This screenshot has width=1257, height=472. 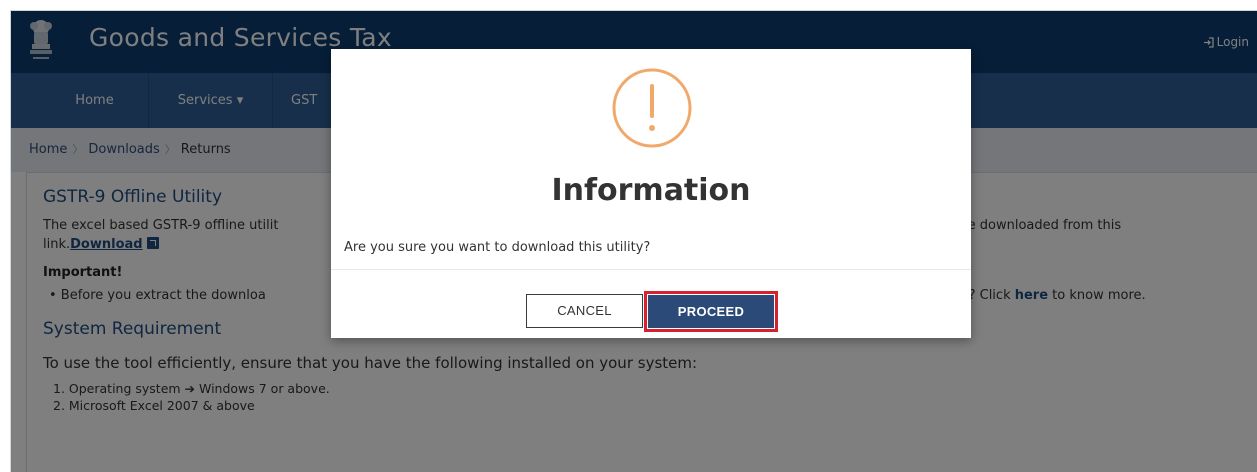 What do you see at coordinates (652, 108) in the screenshot?
I see `exclamation-circle-icon` at bounding box center [652, 108].